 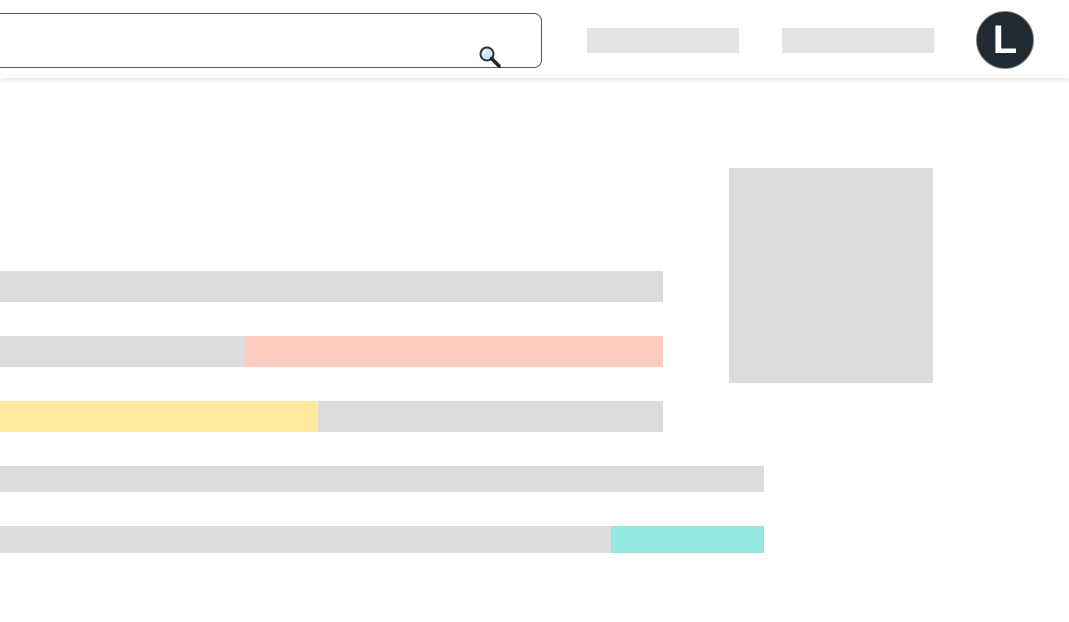 What do you see at coordinates (687, 539) in the screenshot?
I see `highlight-segment-teal` at bounding box center [687, 539].